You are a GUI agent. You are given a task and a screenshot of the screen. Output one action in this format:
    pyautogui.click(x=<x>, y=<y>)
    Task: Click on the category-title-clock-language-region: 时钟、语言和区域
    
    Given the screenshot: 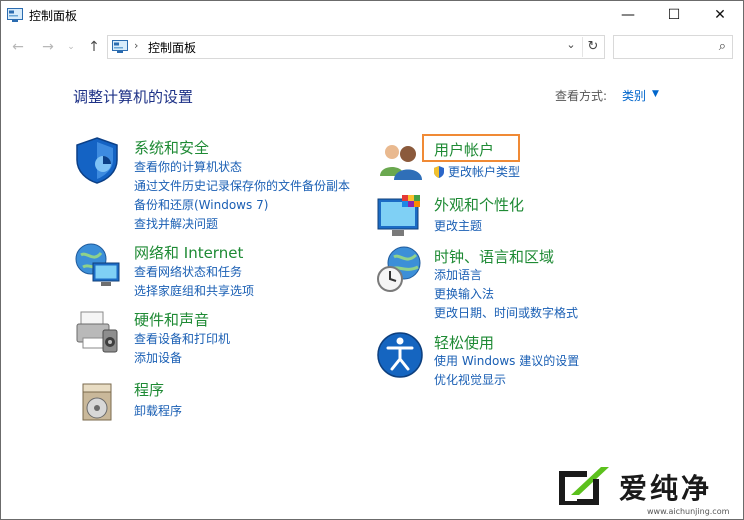 What is the action you would take?
    pyautogui.click(x=494, y=256)
    